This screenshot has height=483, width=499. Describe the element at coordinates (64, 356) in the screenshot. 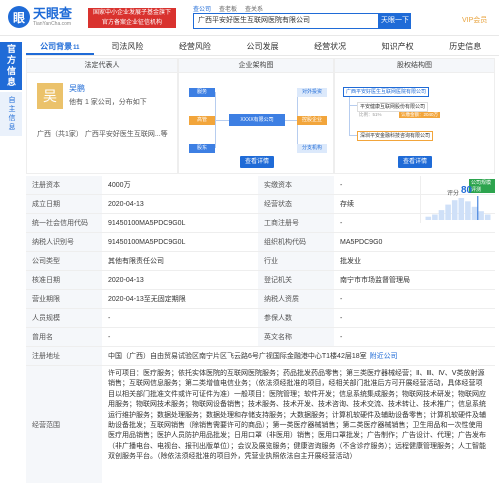

I see `address-label: 注册地址` at that location.